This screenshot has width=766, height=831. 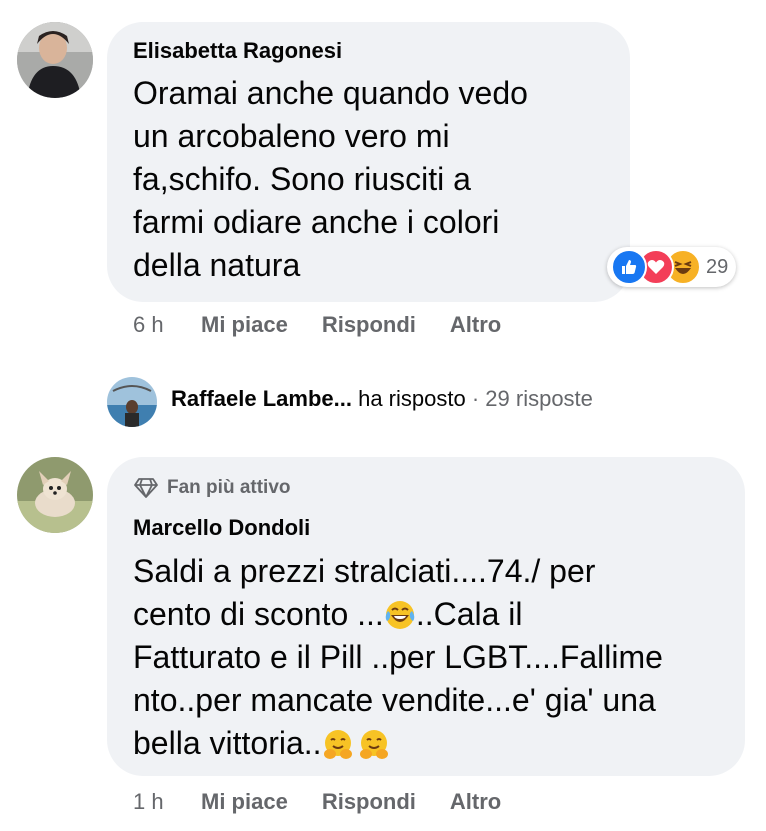 What do you see at coordinates (167, 802) in the screenshot?
I see `timestamp: 1 h` at bounding box center [167, 802].